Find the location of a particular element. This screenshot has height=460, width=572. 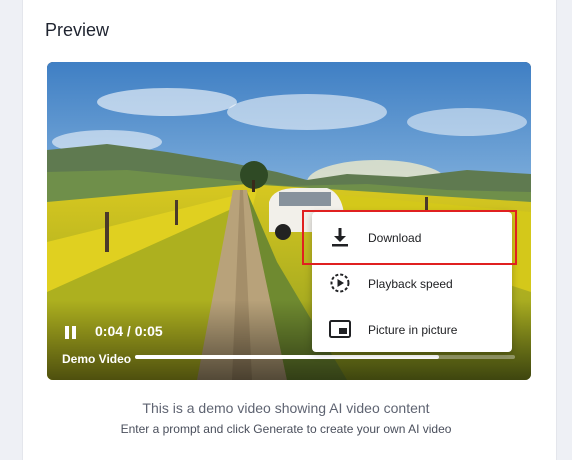

menu-item-label: Picture in picture is located at coordinates (413, 330).